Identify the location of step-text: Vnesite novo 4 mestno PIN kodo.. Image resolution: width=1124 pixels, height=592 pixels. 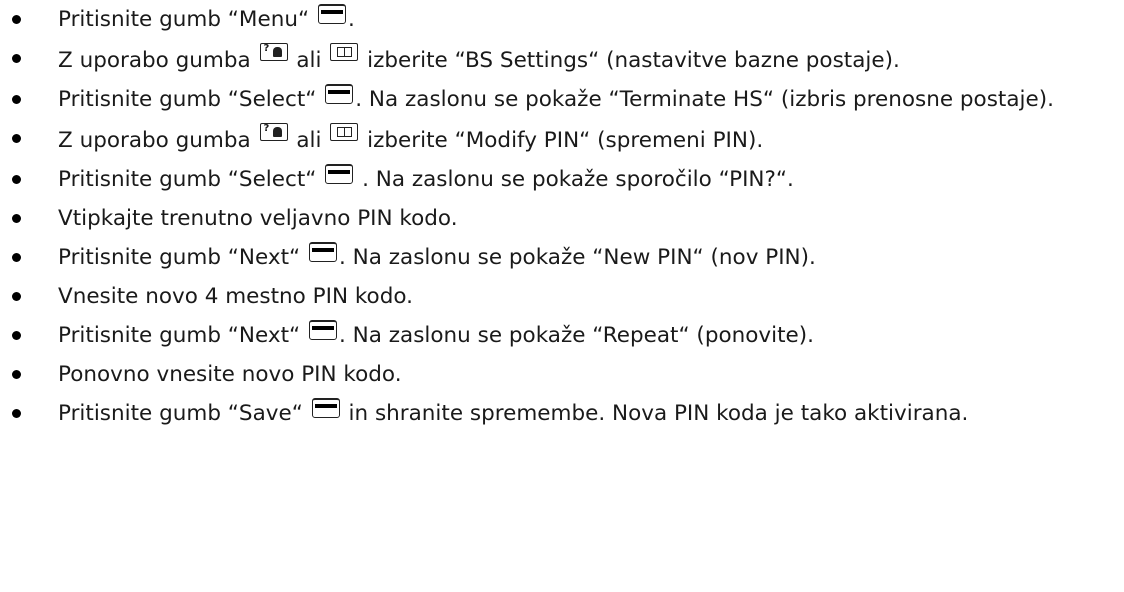
(235, 296).